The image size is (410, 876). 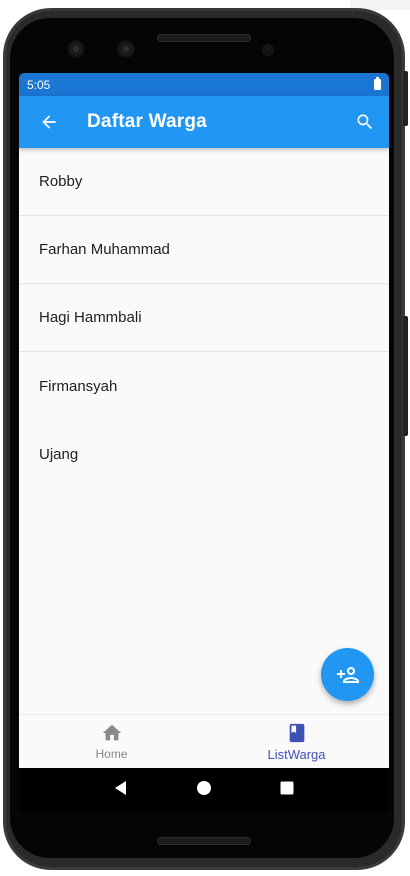 I want to click on nav-item-home: Home, so click(x=111, y=741).